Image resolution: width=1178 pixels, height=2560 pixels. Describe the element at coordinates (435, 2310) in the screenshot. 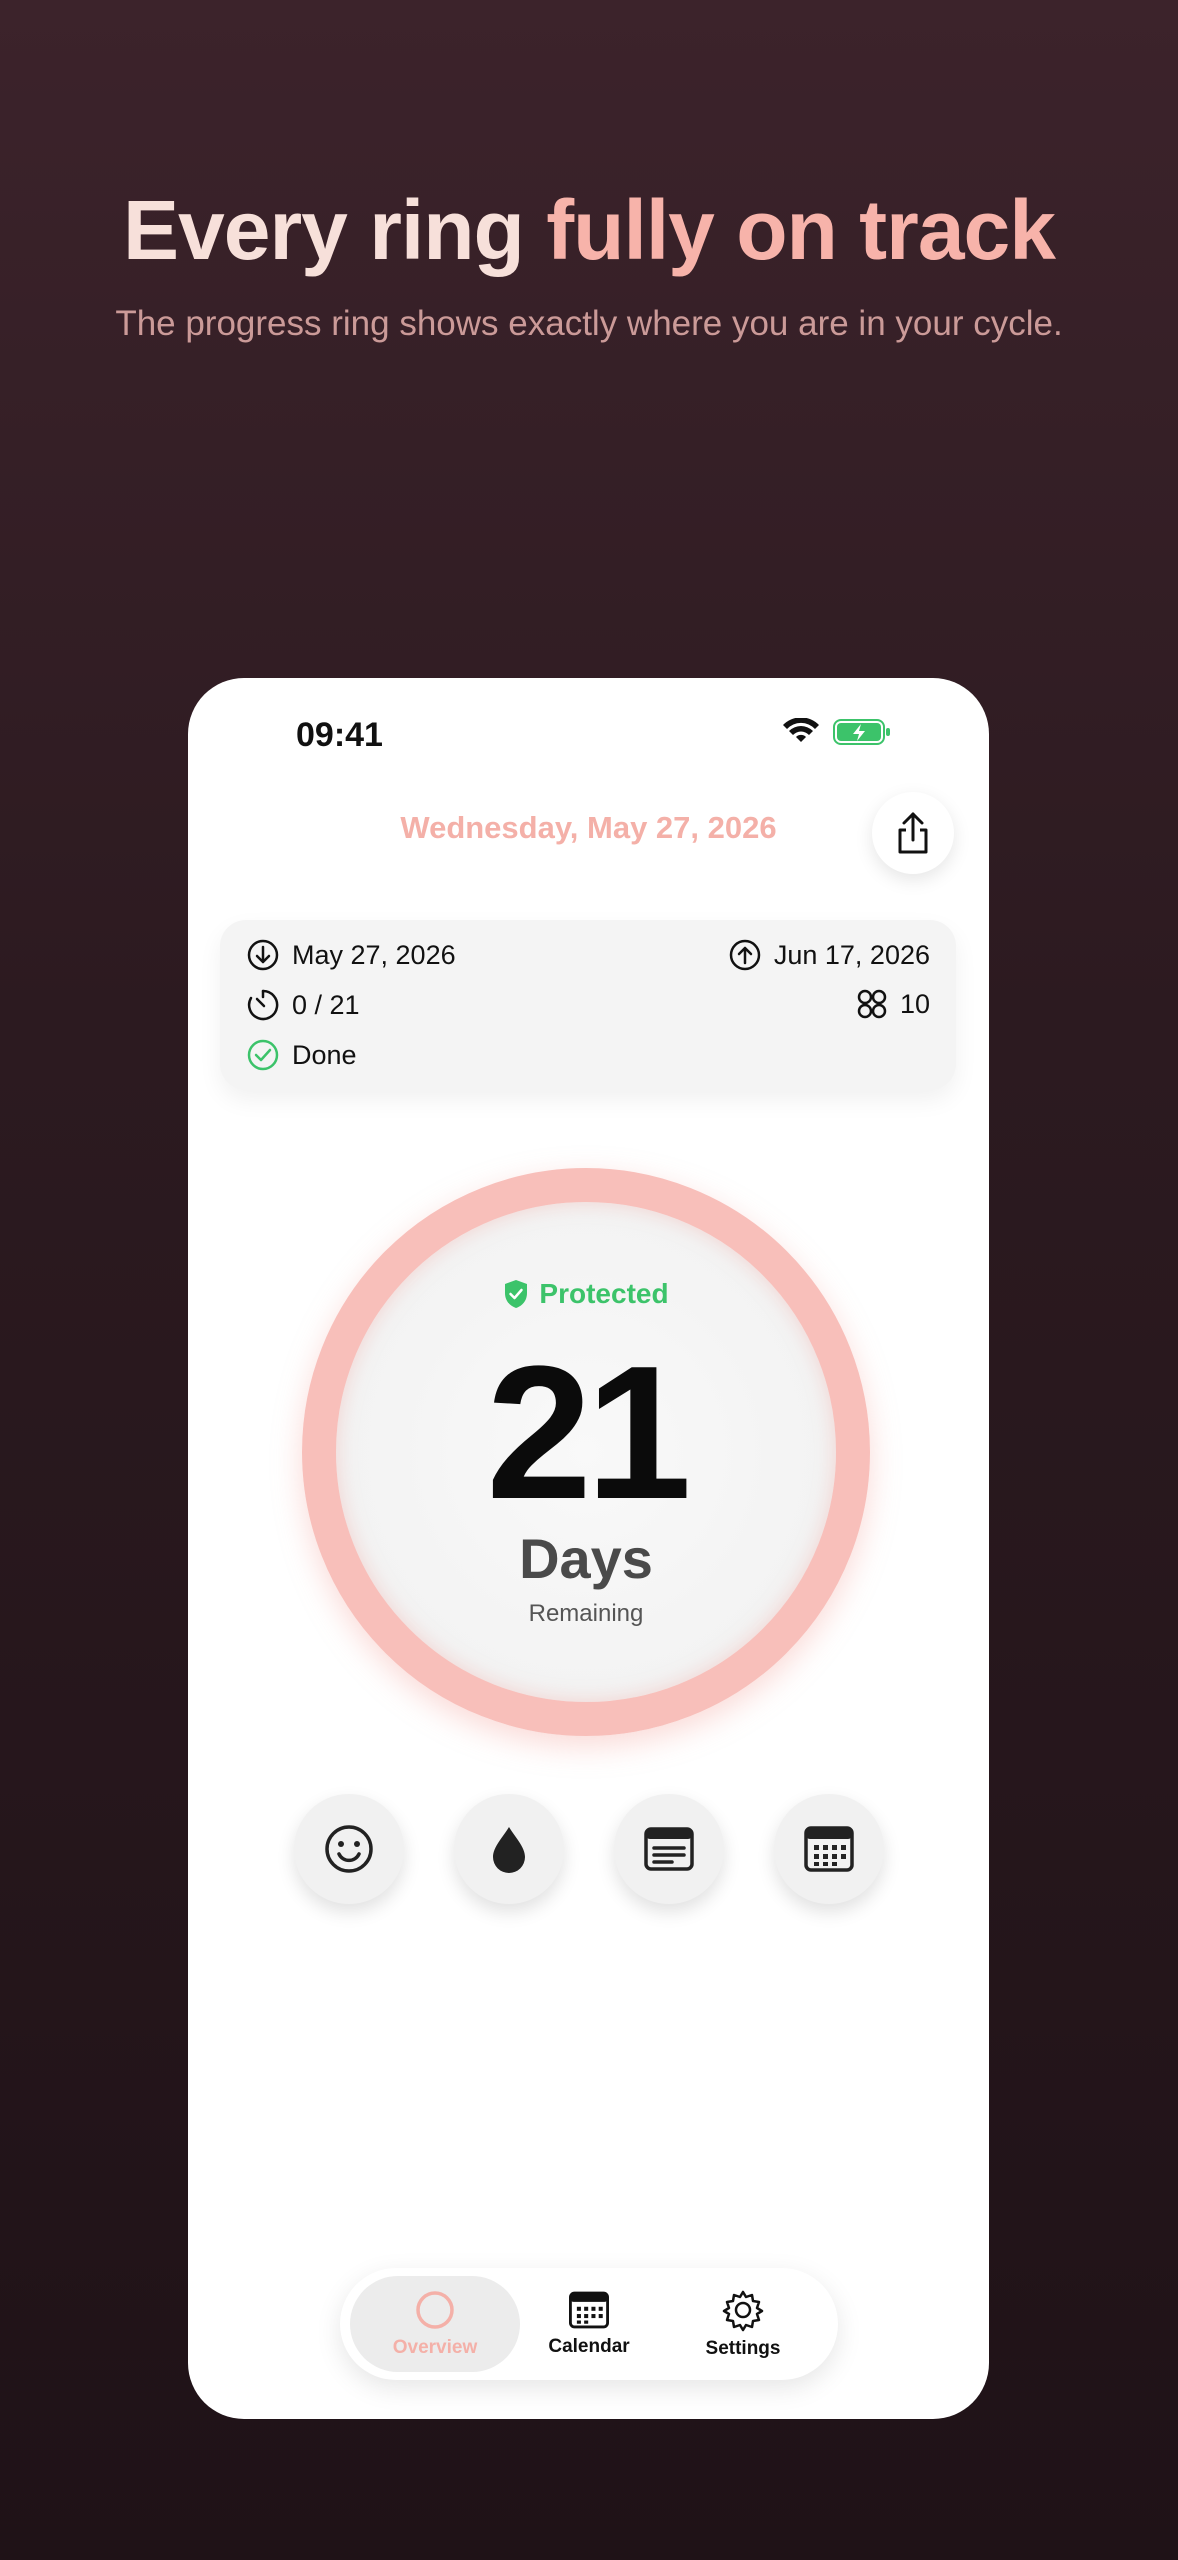

I see `ring-icon` at that location.